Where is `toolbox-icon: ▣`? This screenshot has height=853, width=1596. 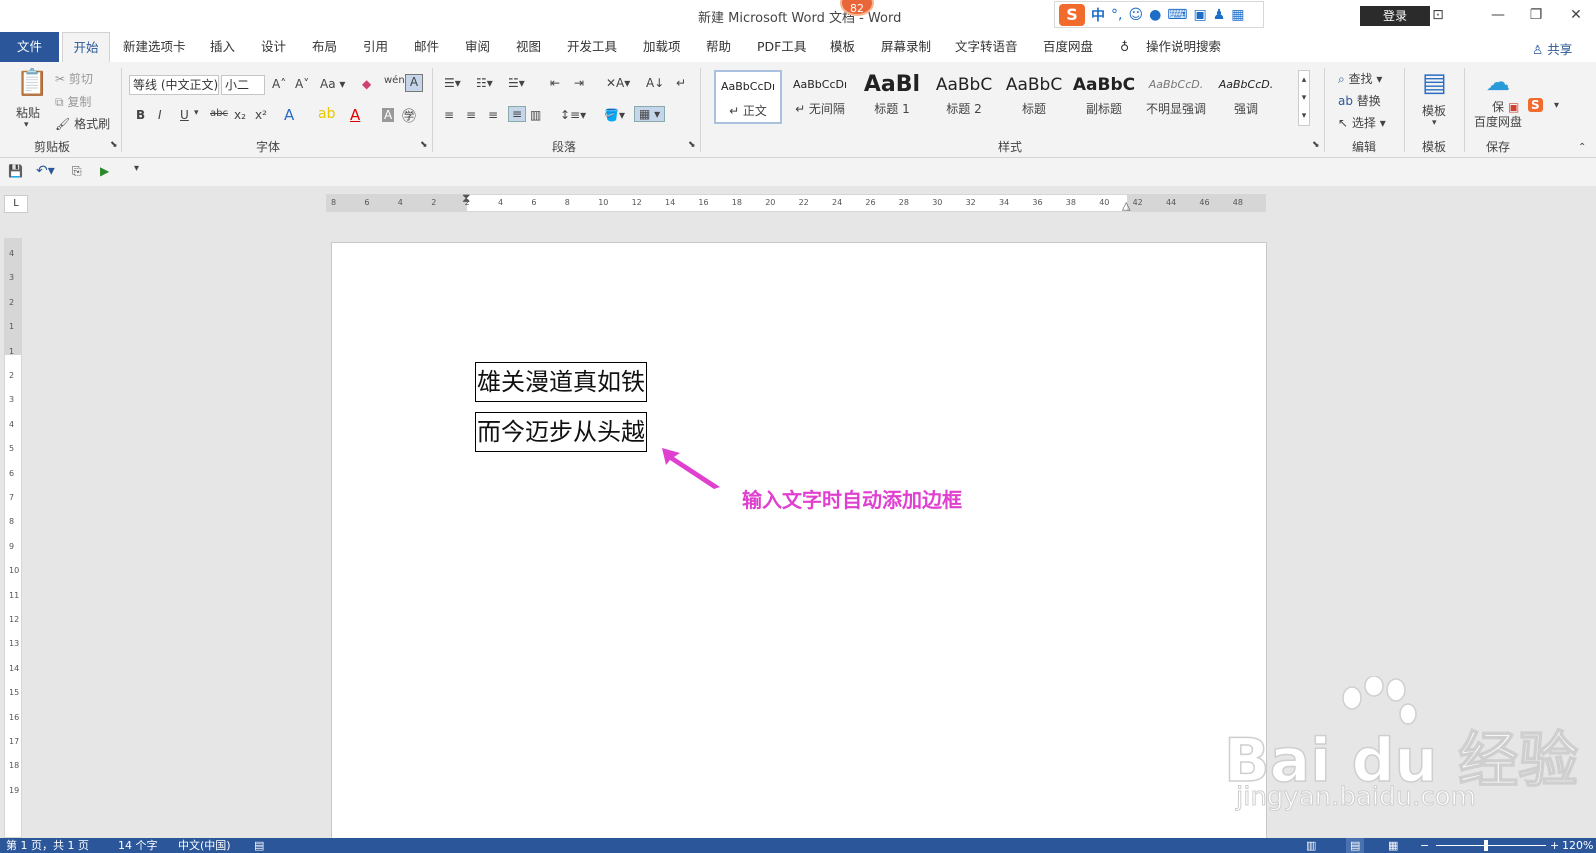
toolbox-icon: ▣ is located at coordinates (1200, 15).